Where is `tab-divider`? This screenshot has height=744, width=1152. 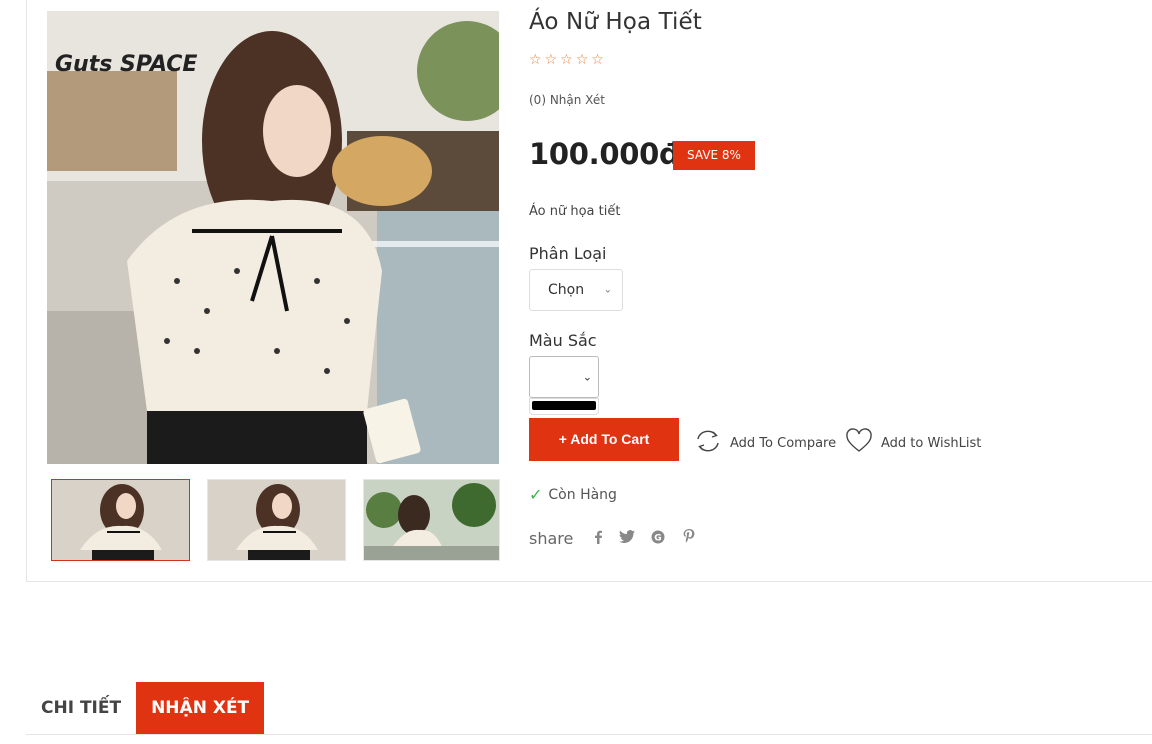
tab-divider is located at coordinates (589, 734).